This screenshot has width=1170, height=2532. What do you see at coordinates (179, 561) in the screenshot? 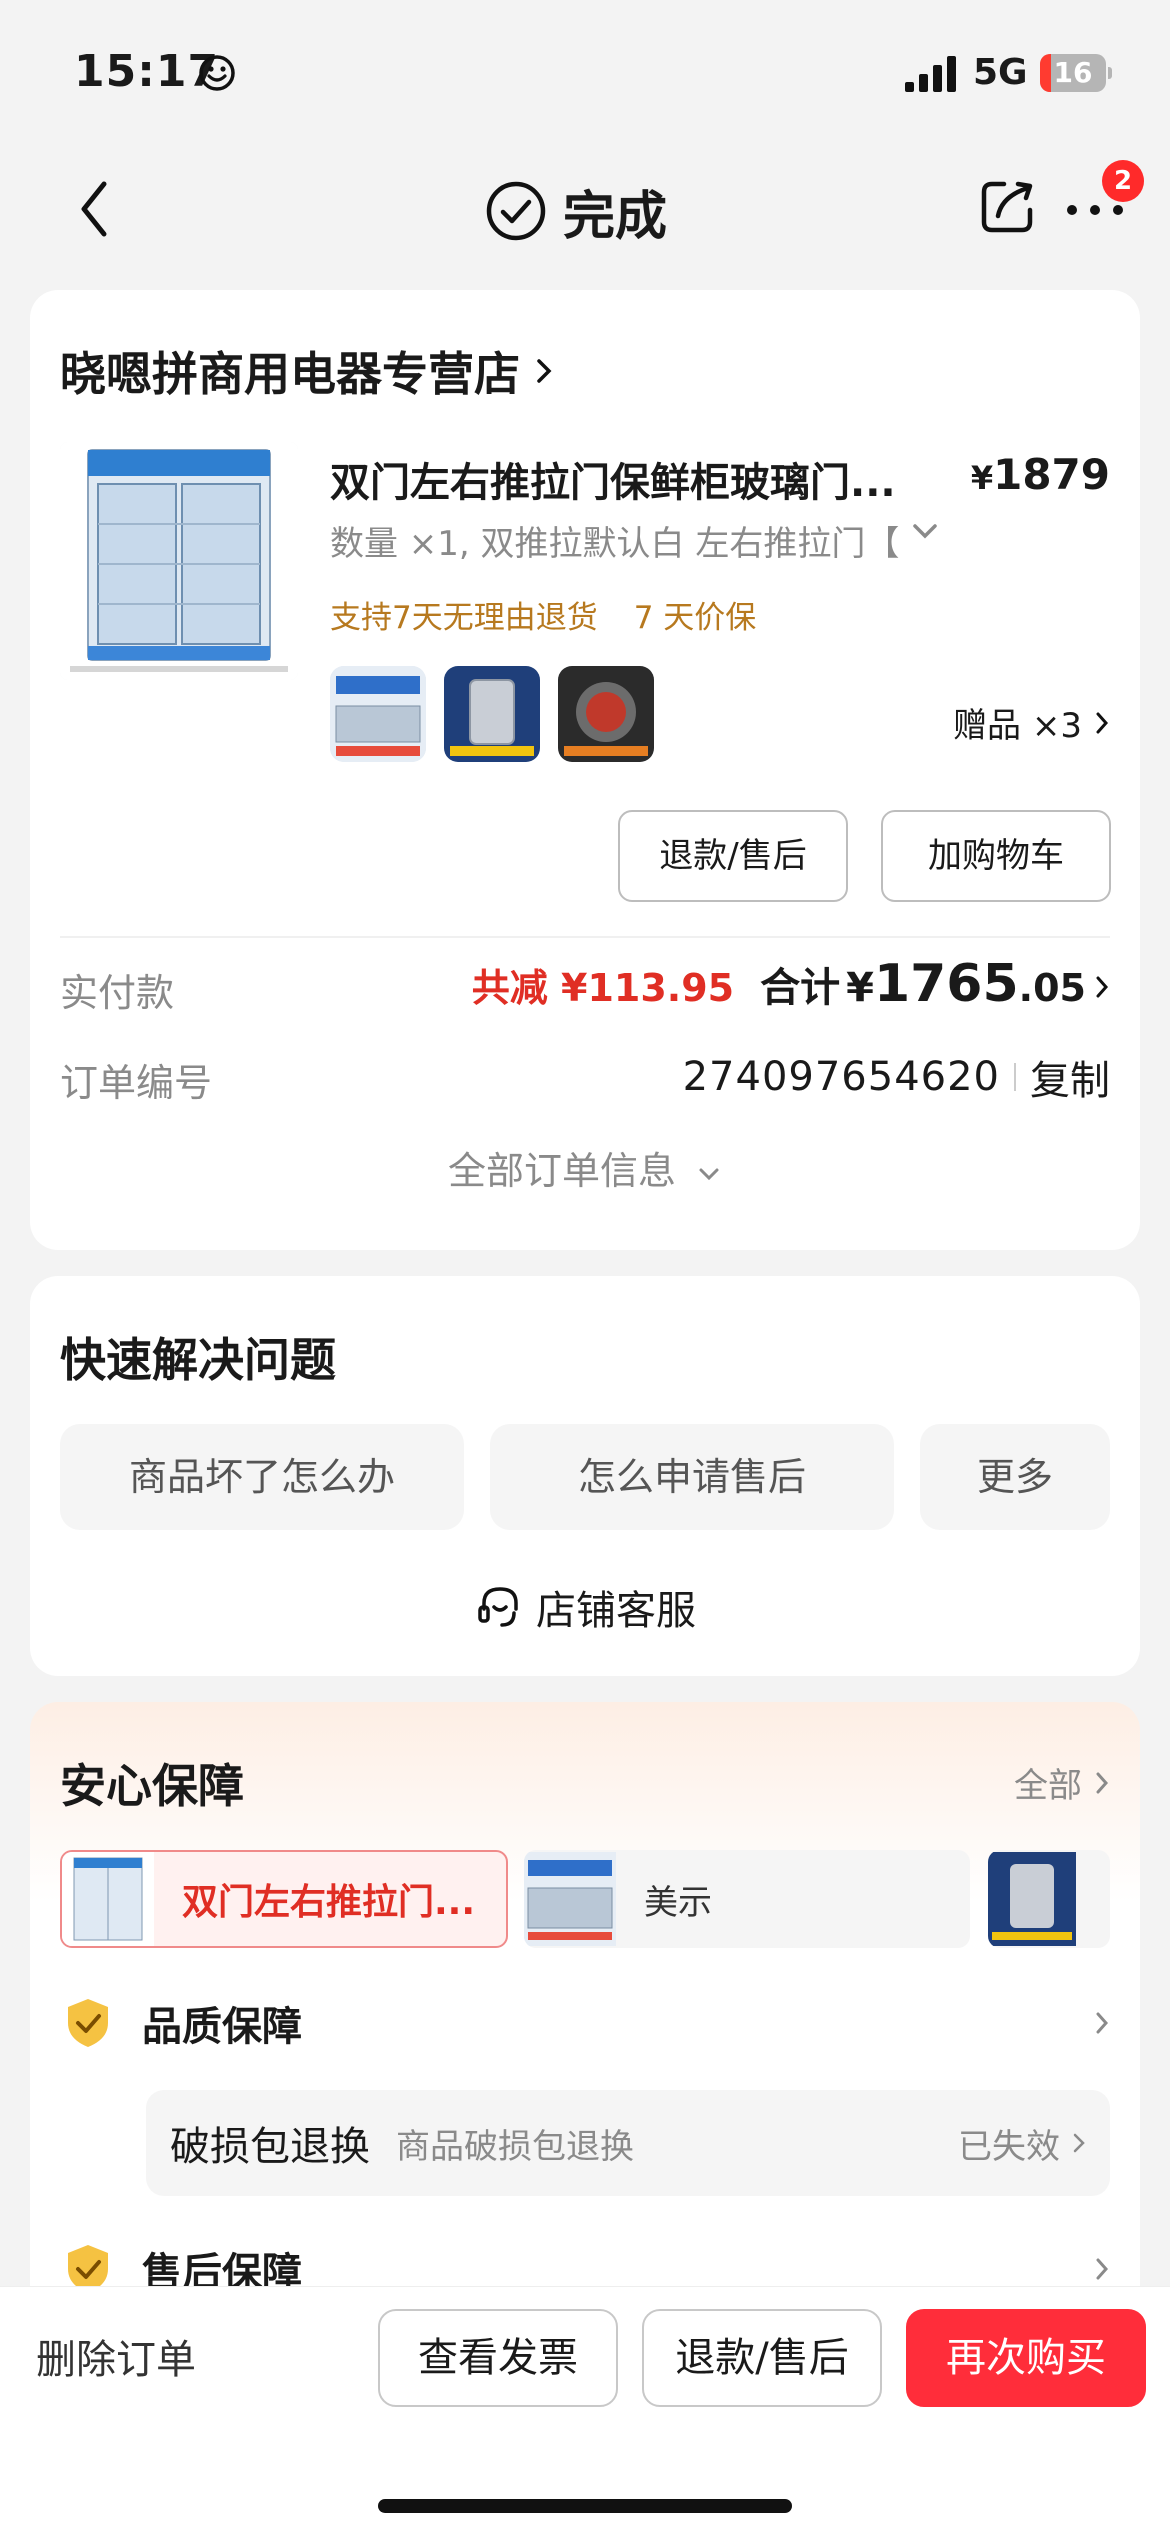
I see `product-image` at bounding box center [179, 561].